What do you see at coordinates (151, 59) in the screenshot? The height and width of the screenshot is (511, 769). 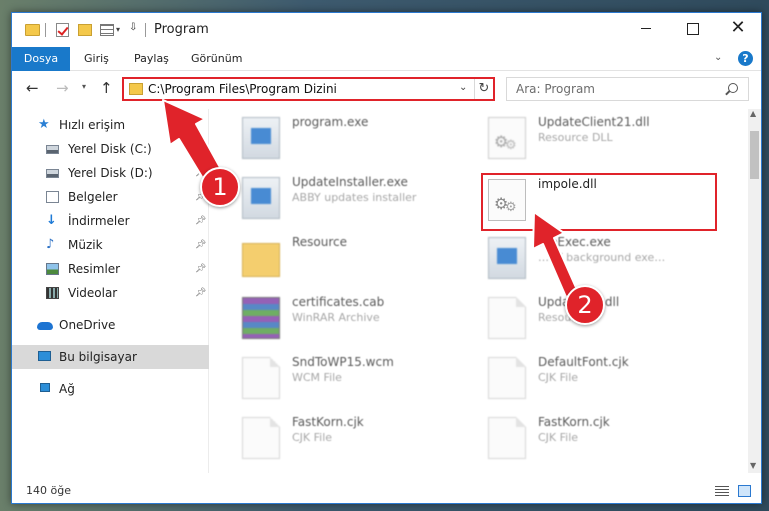 I see `tab-share: Paylaş` at bounding box center [151, 59].